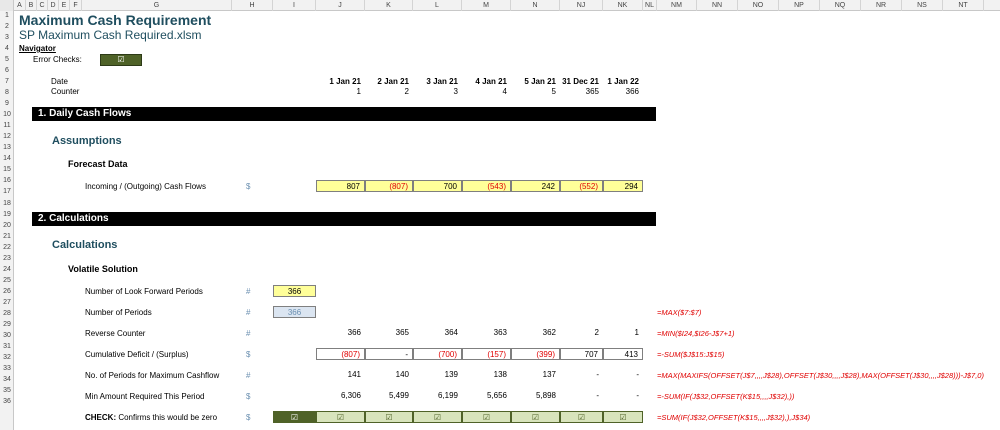 Image resolution: width=1000 pixels, height=430 pixels. What do you see at coordinates (650, 5) in the screenshot?
I see `column-header-nl: NL` at bounding box center [650, 5].